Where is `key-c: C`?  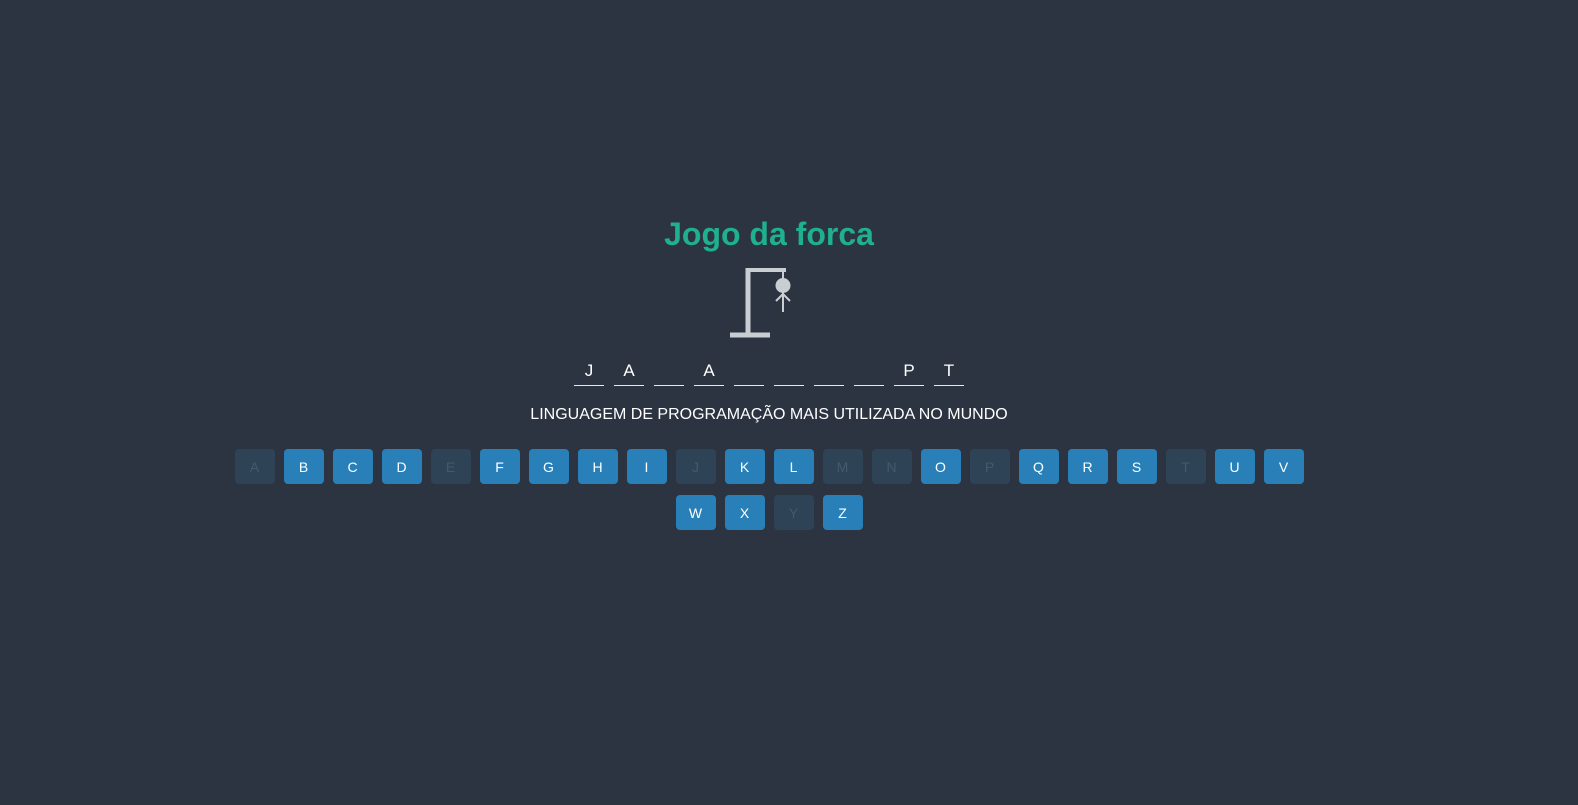 key-c: C is located at coordinates (352, 466).